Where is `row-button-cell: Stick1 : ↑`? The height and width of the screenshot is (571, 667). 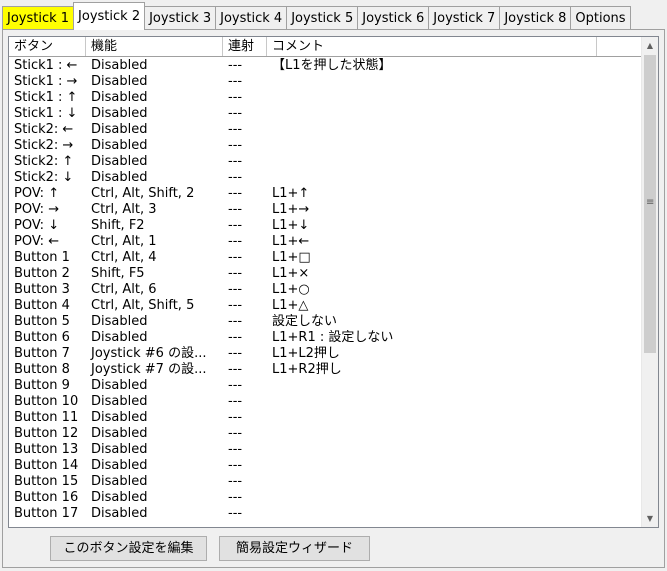 row-button-cell: Stick1 : ↑ is located at coordinates (46, 97).